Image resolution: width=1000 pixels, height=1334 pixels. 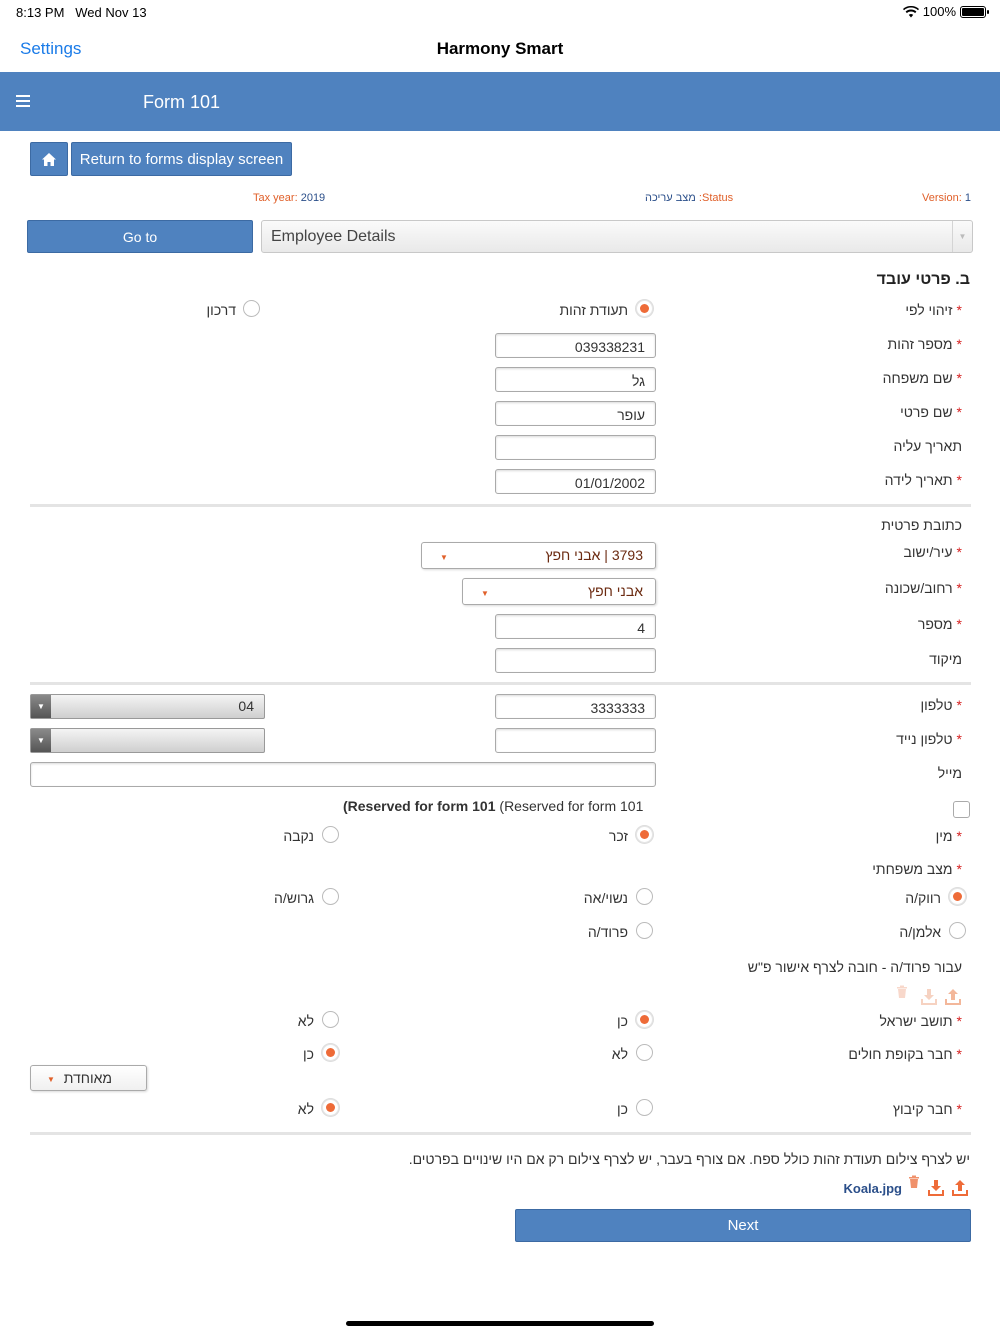 What do you see at coordinates (182, 102) in the screenshot?
I see `header-title: Form 101` at bounding box center [182, 102].